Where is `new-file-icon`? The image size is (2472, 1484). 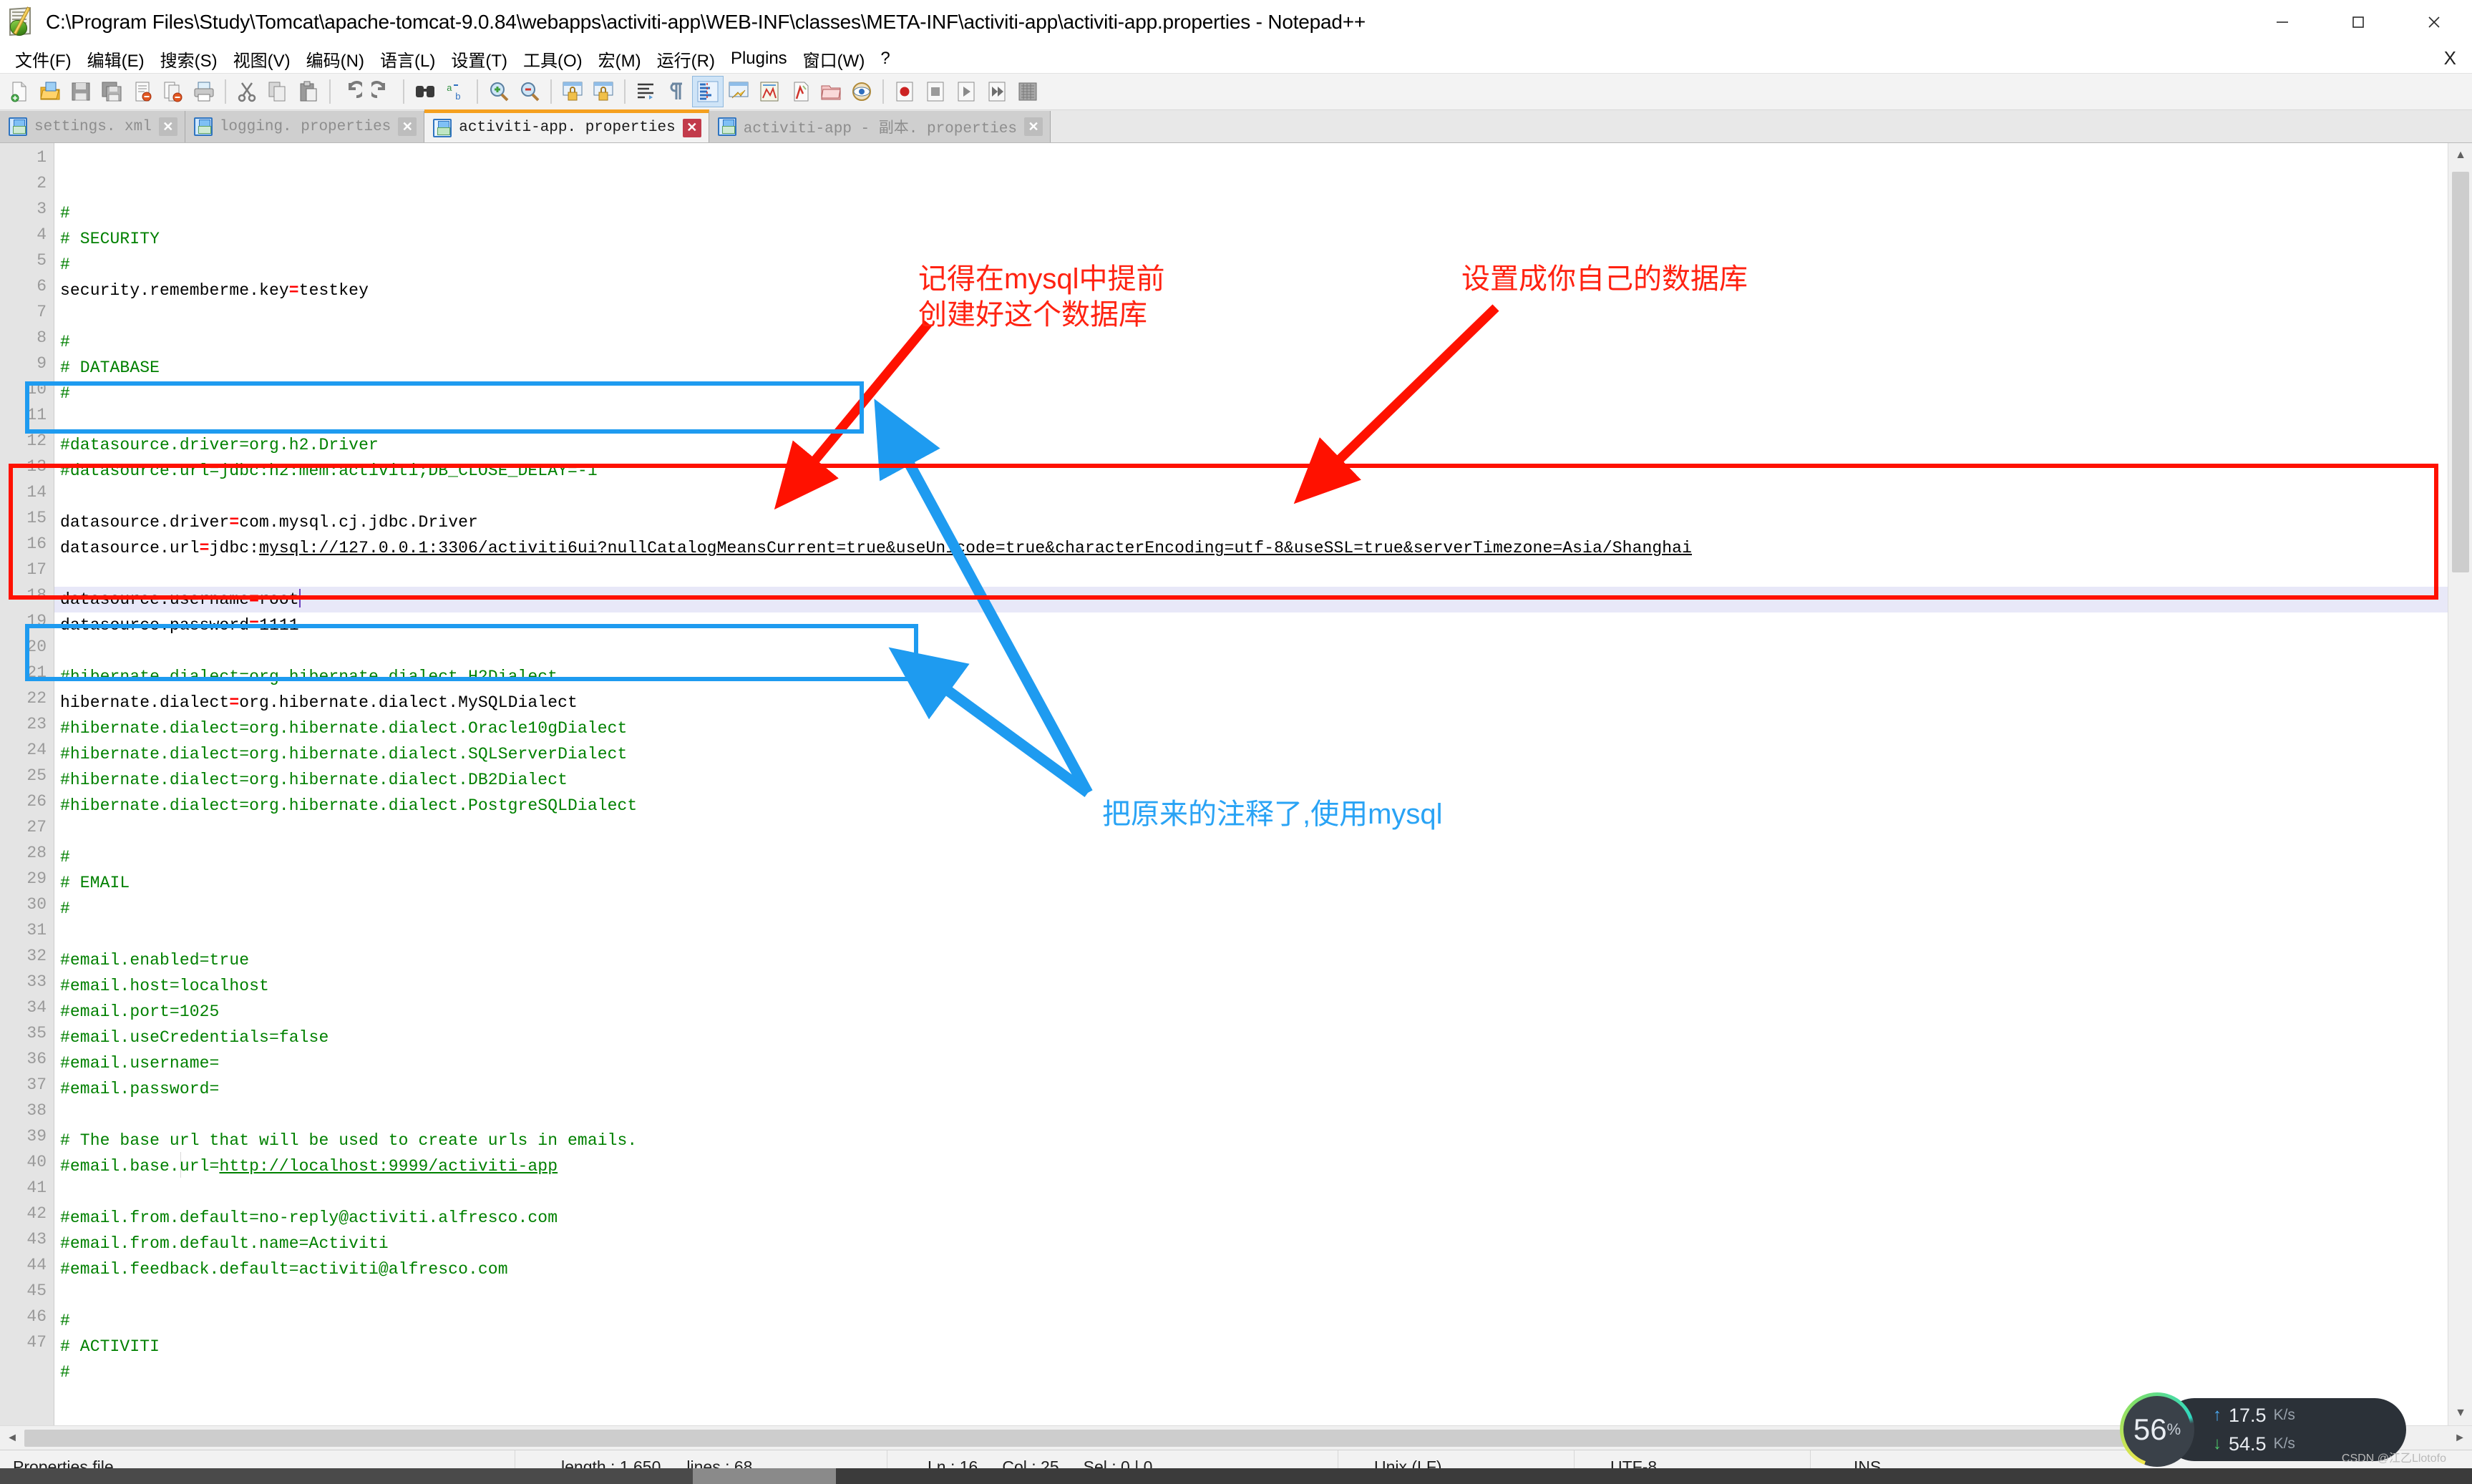
new-file-icon is located at coordinates (19, 92).